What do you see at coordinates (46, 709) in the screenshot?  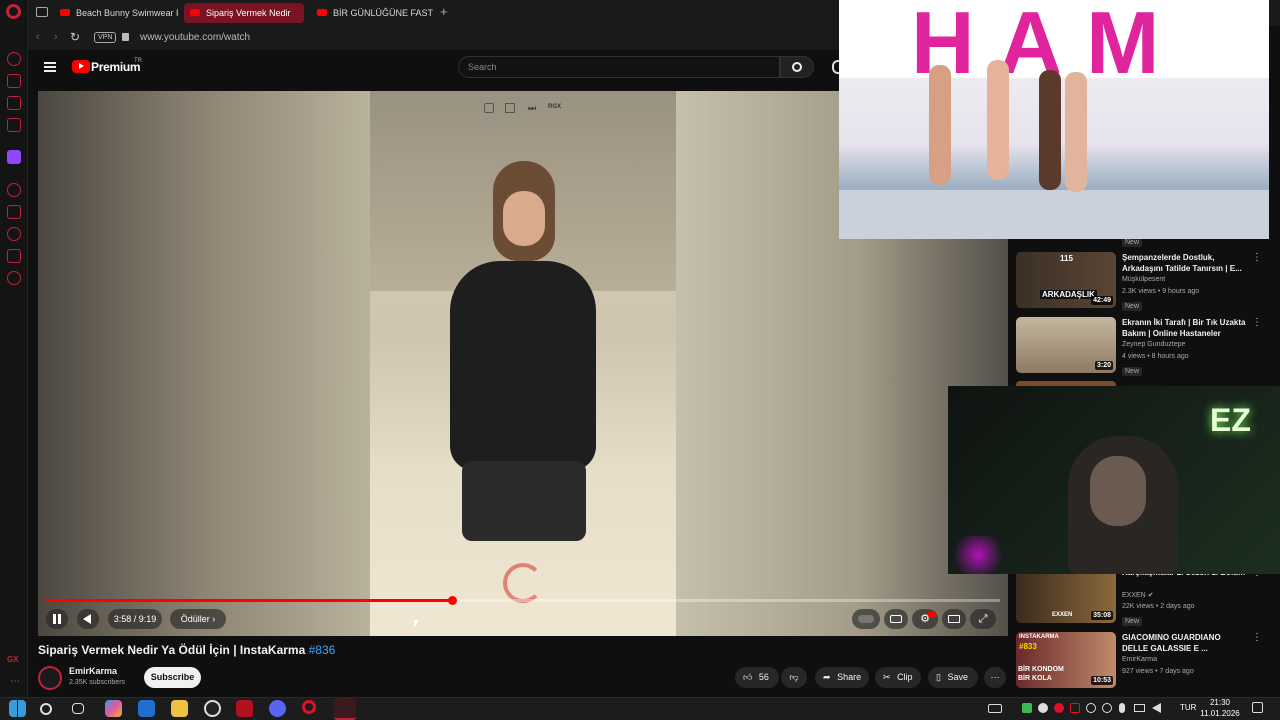 I see `search-taskbar-icon` at bounding box center [46, 709].